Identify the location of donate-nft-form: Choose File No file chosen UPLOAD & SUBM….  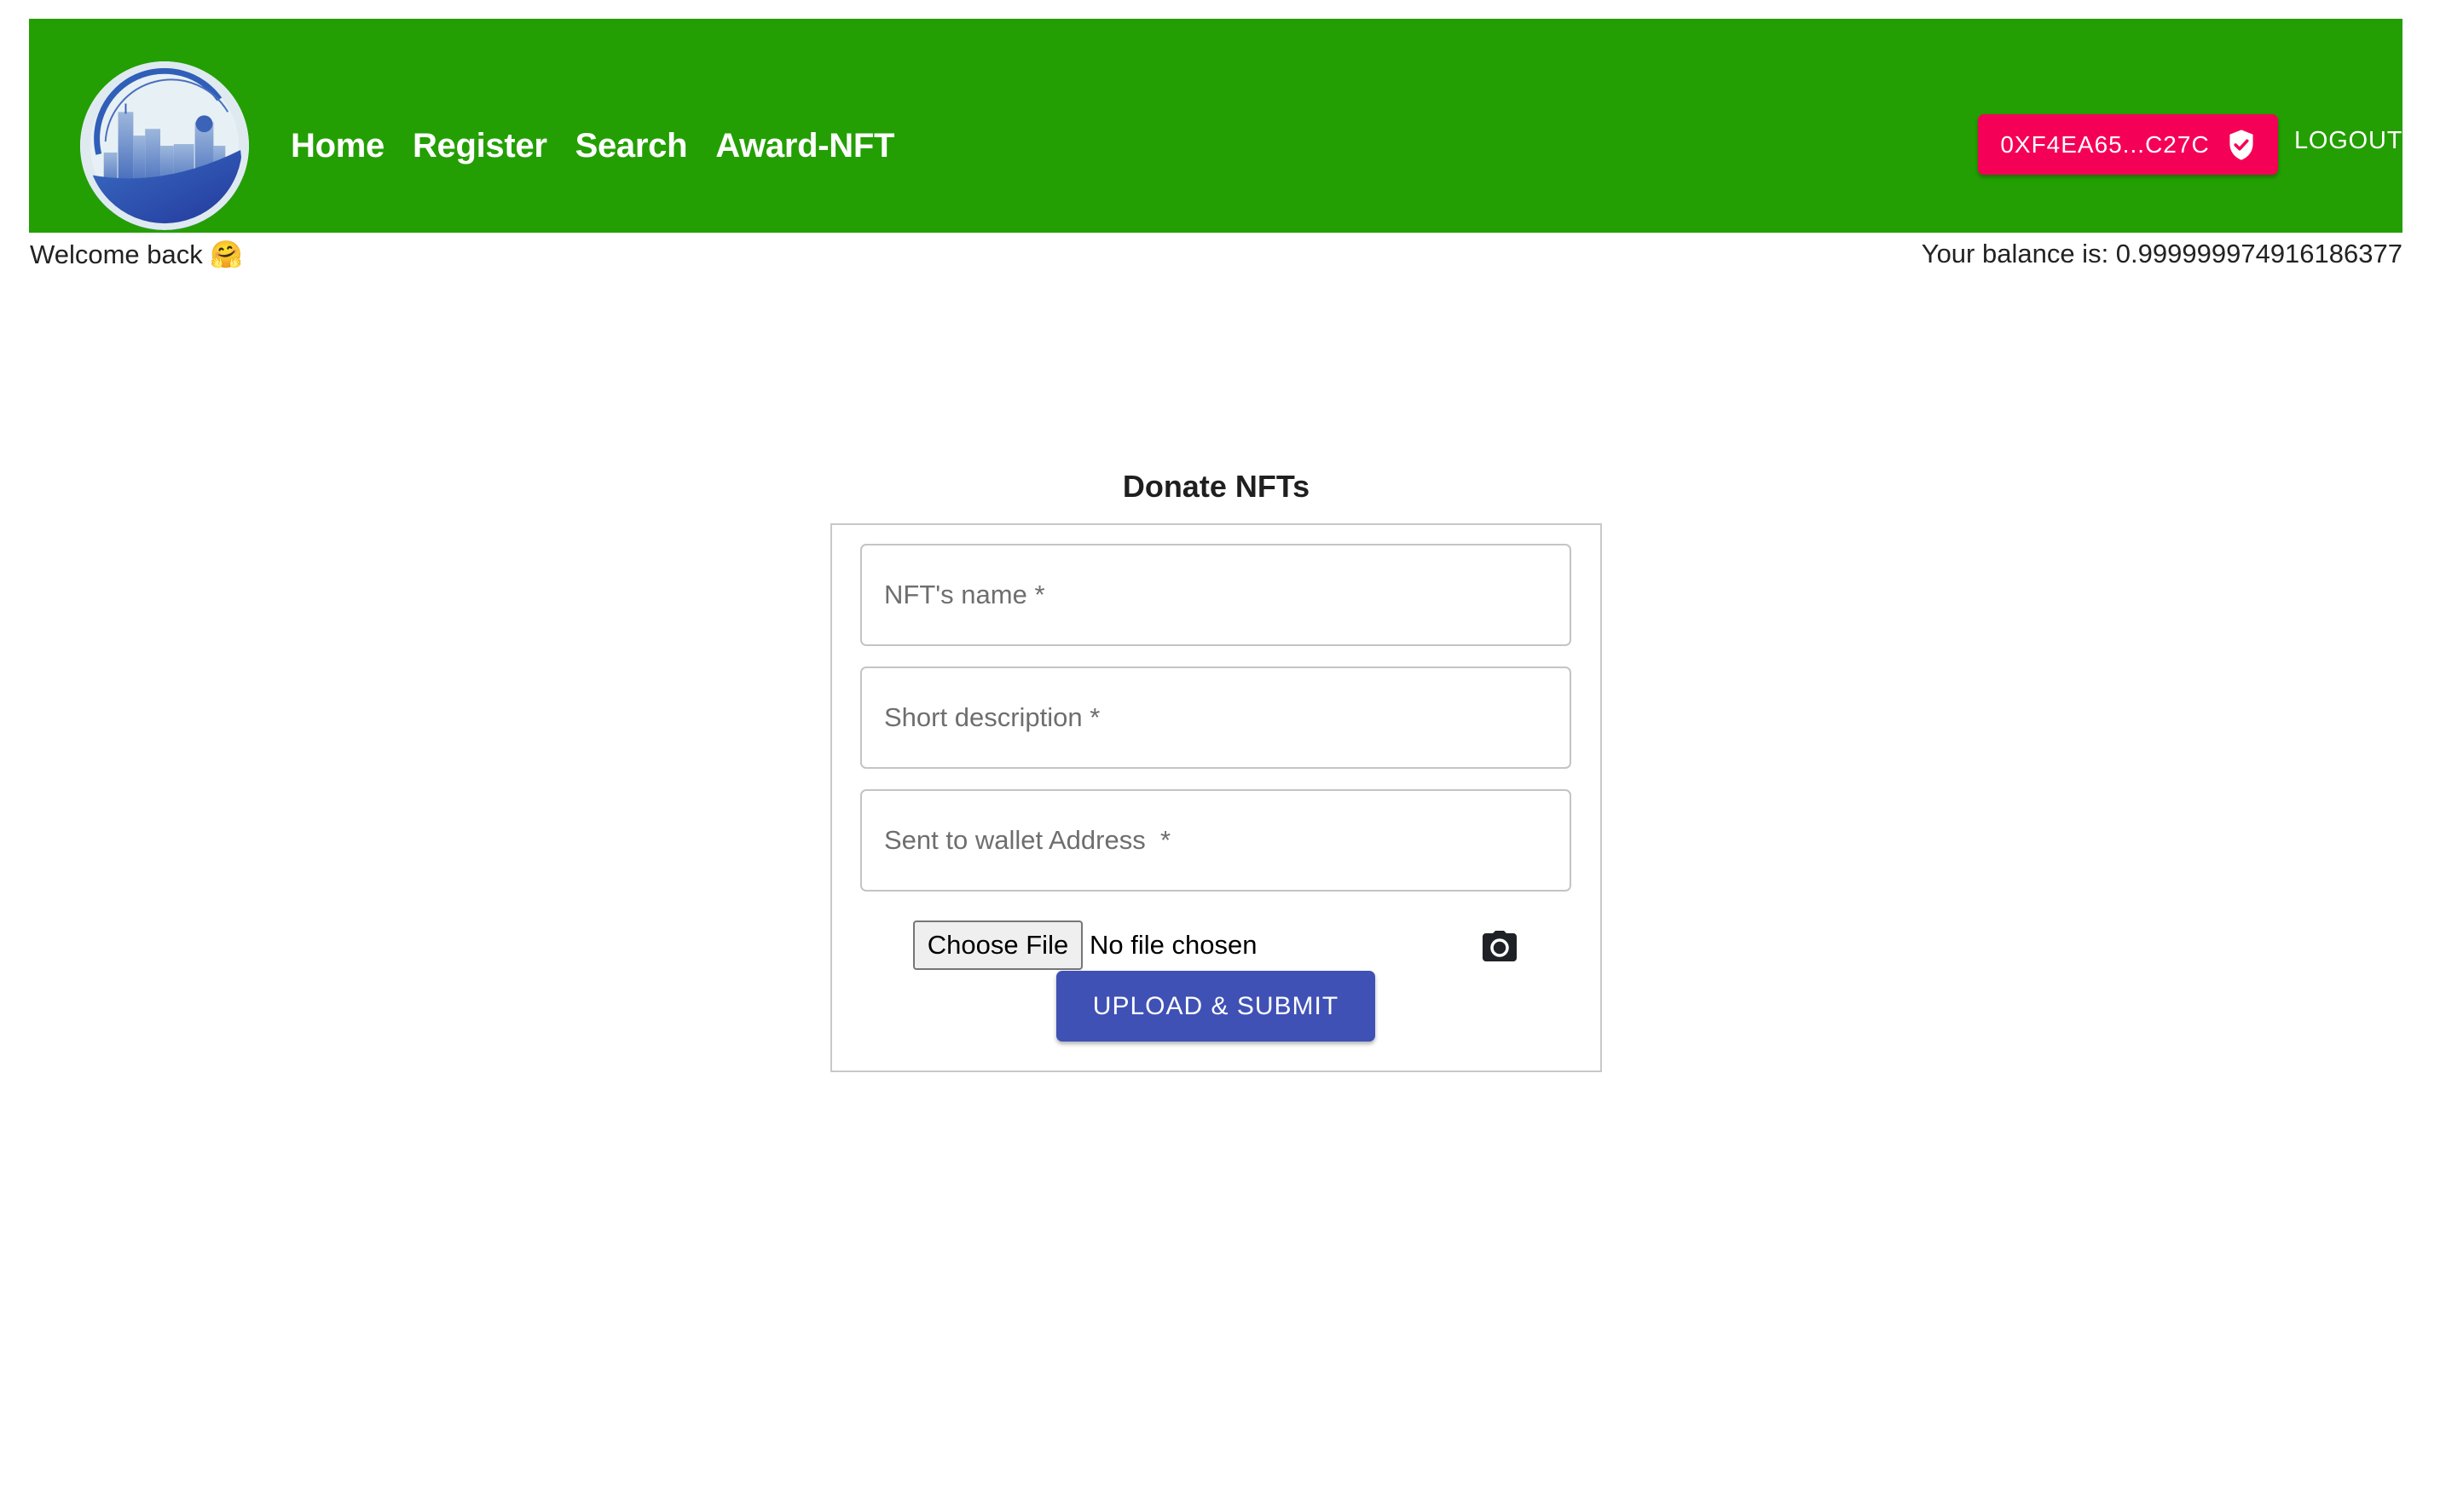
(1216, 797).